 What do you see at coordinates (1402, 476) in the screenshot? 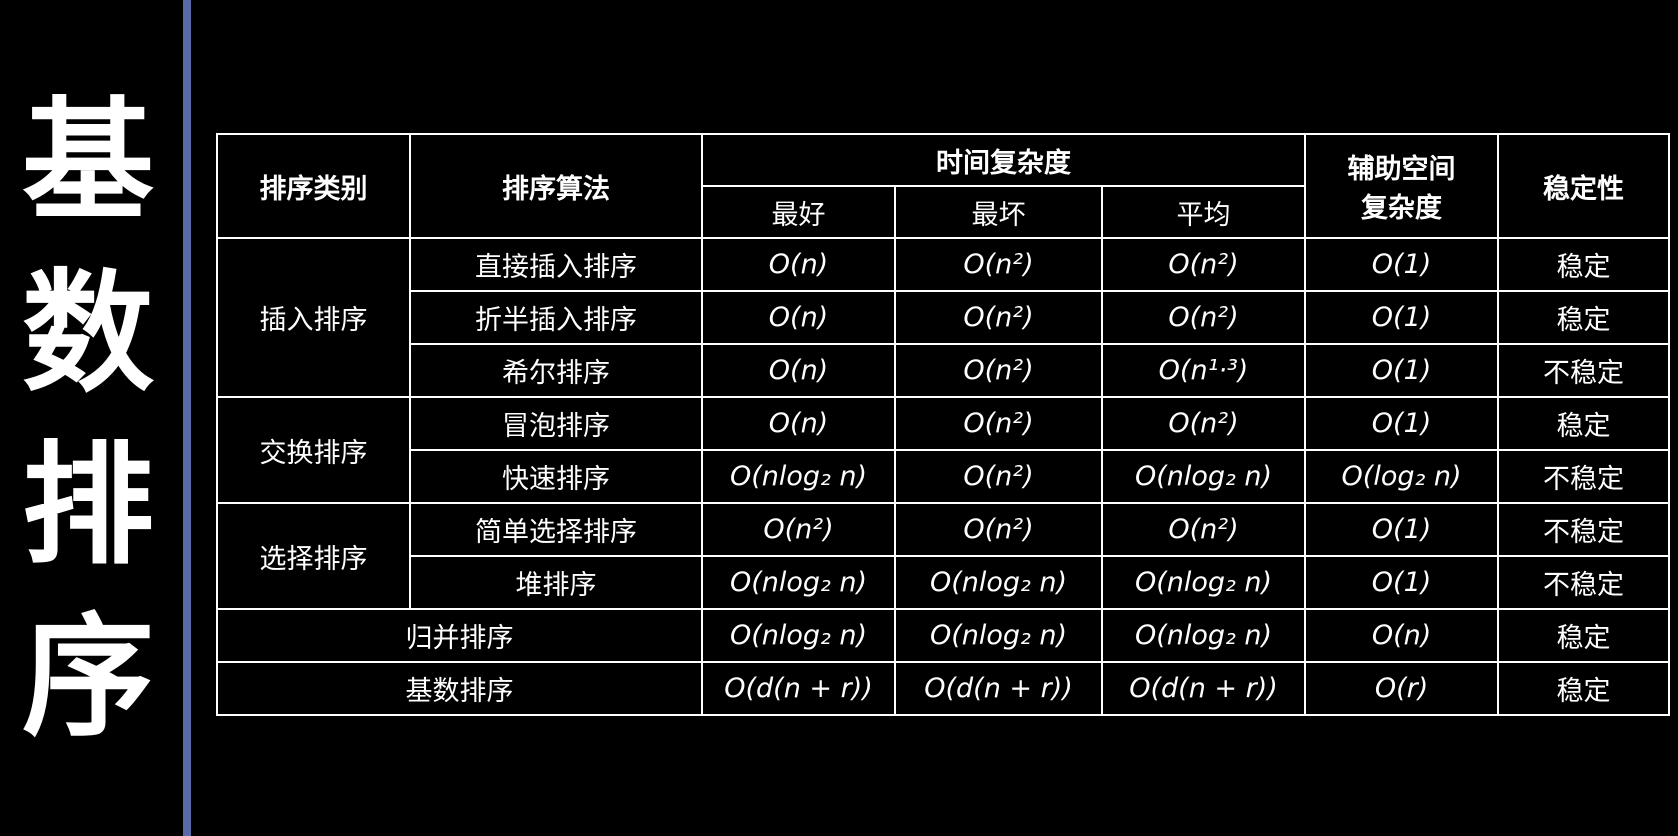
I see `space-cell: O(log₂ n)` at bounding box center [1402, 476].